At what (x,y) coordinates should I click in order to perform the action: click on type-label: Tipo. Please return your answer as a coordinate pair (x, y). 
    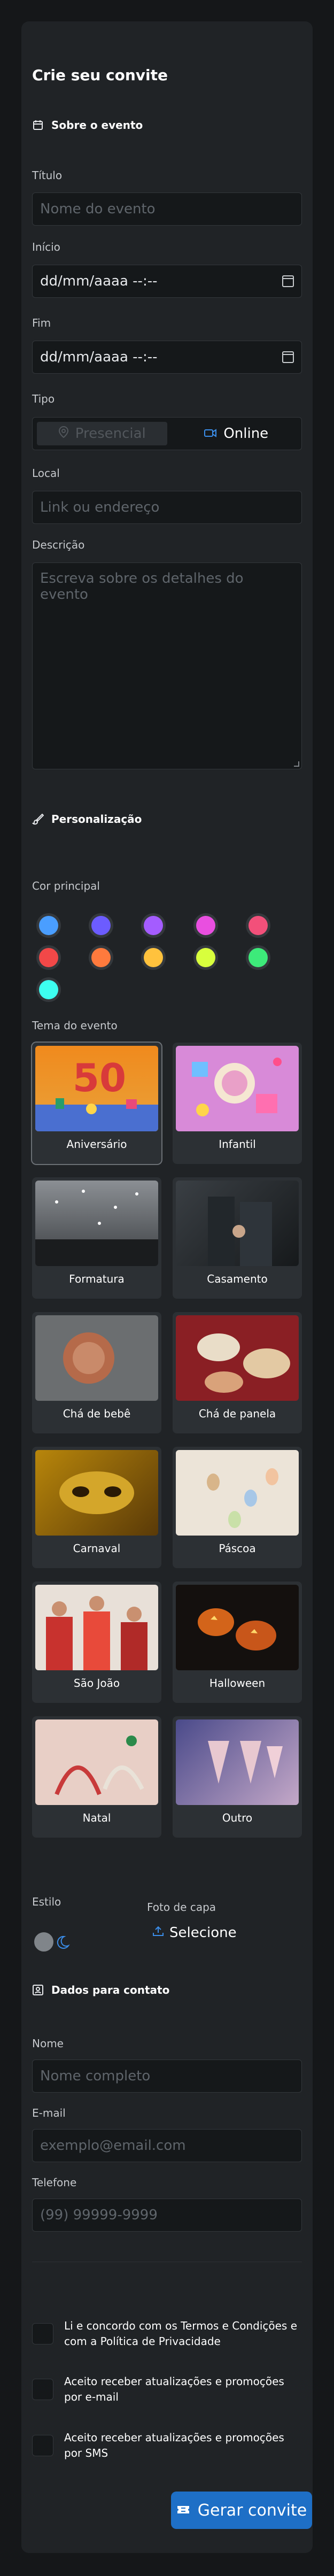
    Looking at the image, I should click on (43, 398).